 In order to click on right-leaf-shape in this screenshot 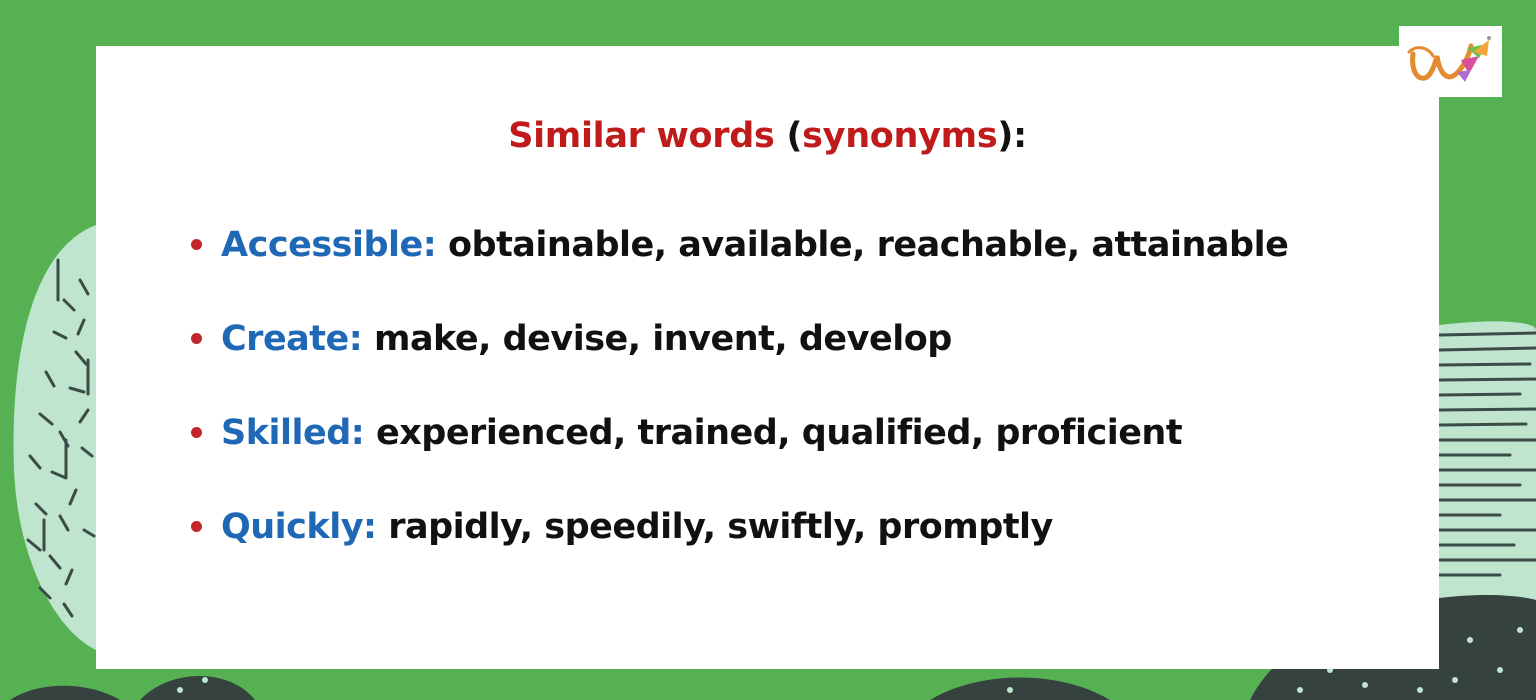, I will do `click(1487, 473)`.